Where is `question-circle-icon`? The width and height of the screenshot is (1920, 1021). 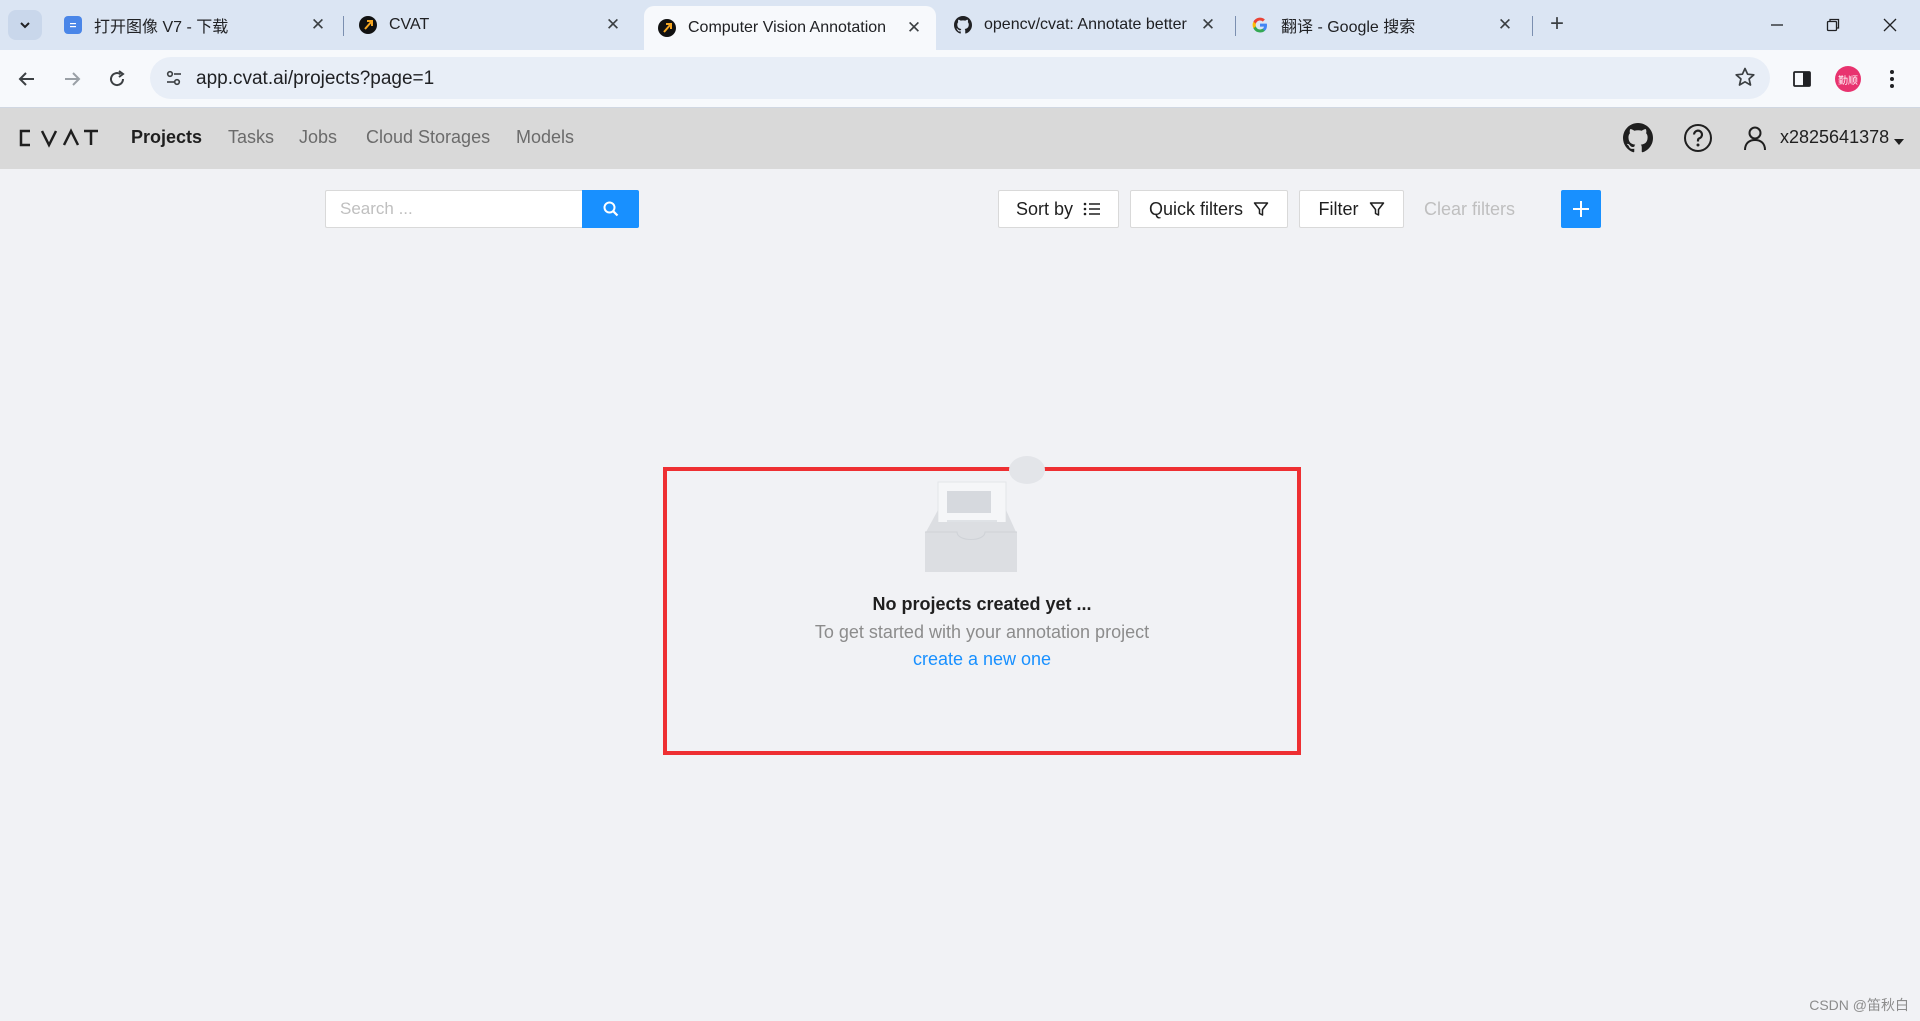 question-circle-icon is located at coordinates (1698, 138).